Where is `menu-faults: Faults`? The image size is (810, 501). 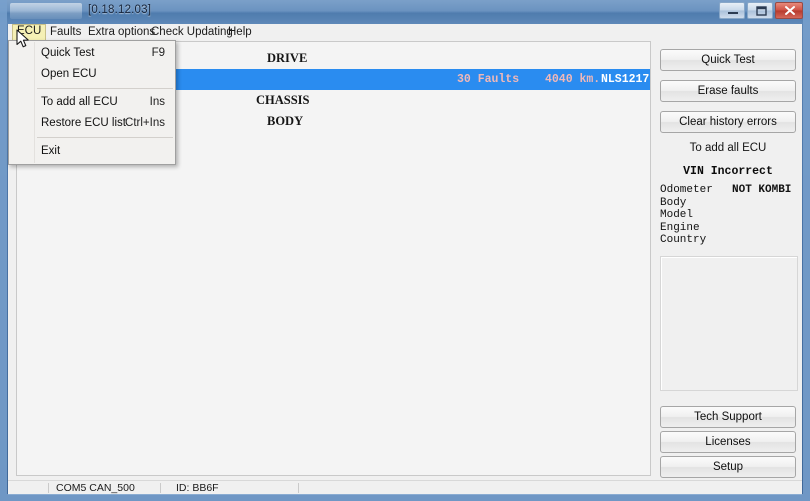
menu-faults: Faults is located at coordinates (65, 32).